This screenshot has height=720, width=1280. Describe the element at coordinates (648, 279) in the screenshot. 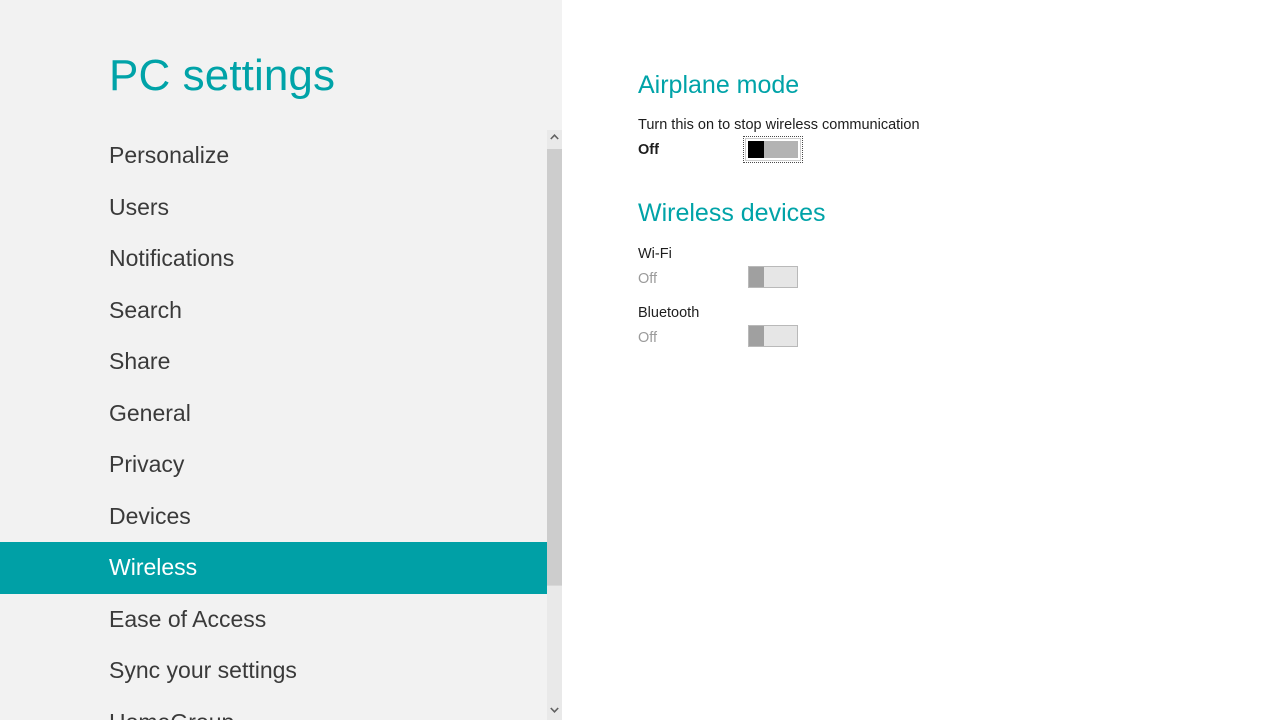

I see `wifi-state-label: Off` at that location.